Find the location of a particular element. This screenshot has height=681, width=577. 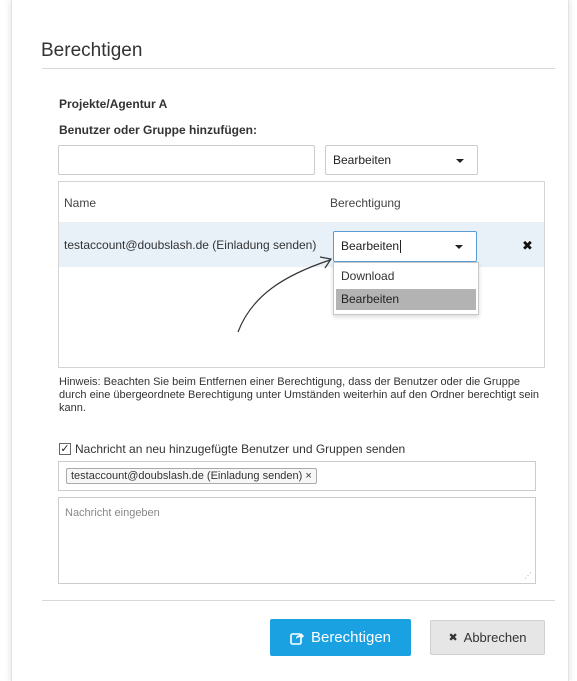

folder-path-label: Projekte/Agentur A is located at coordinates (113, 104).